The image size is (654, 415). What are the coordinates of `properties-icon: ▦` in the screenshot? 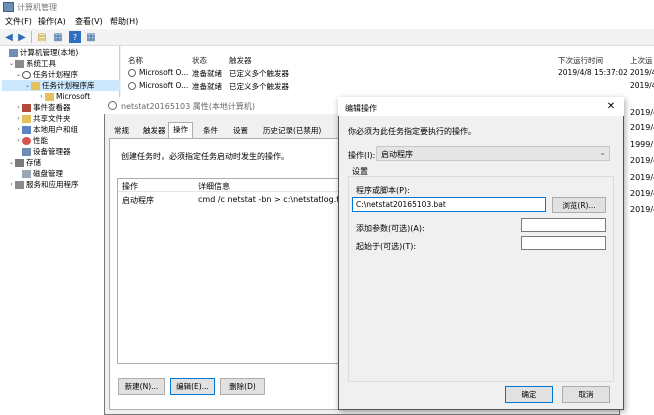 It's located at (91, 37).